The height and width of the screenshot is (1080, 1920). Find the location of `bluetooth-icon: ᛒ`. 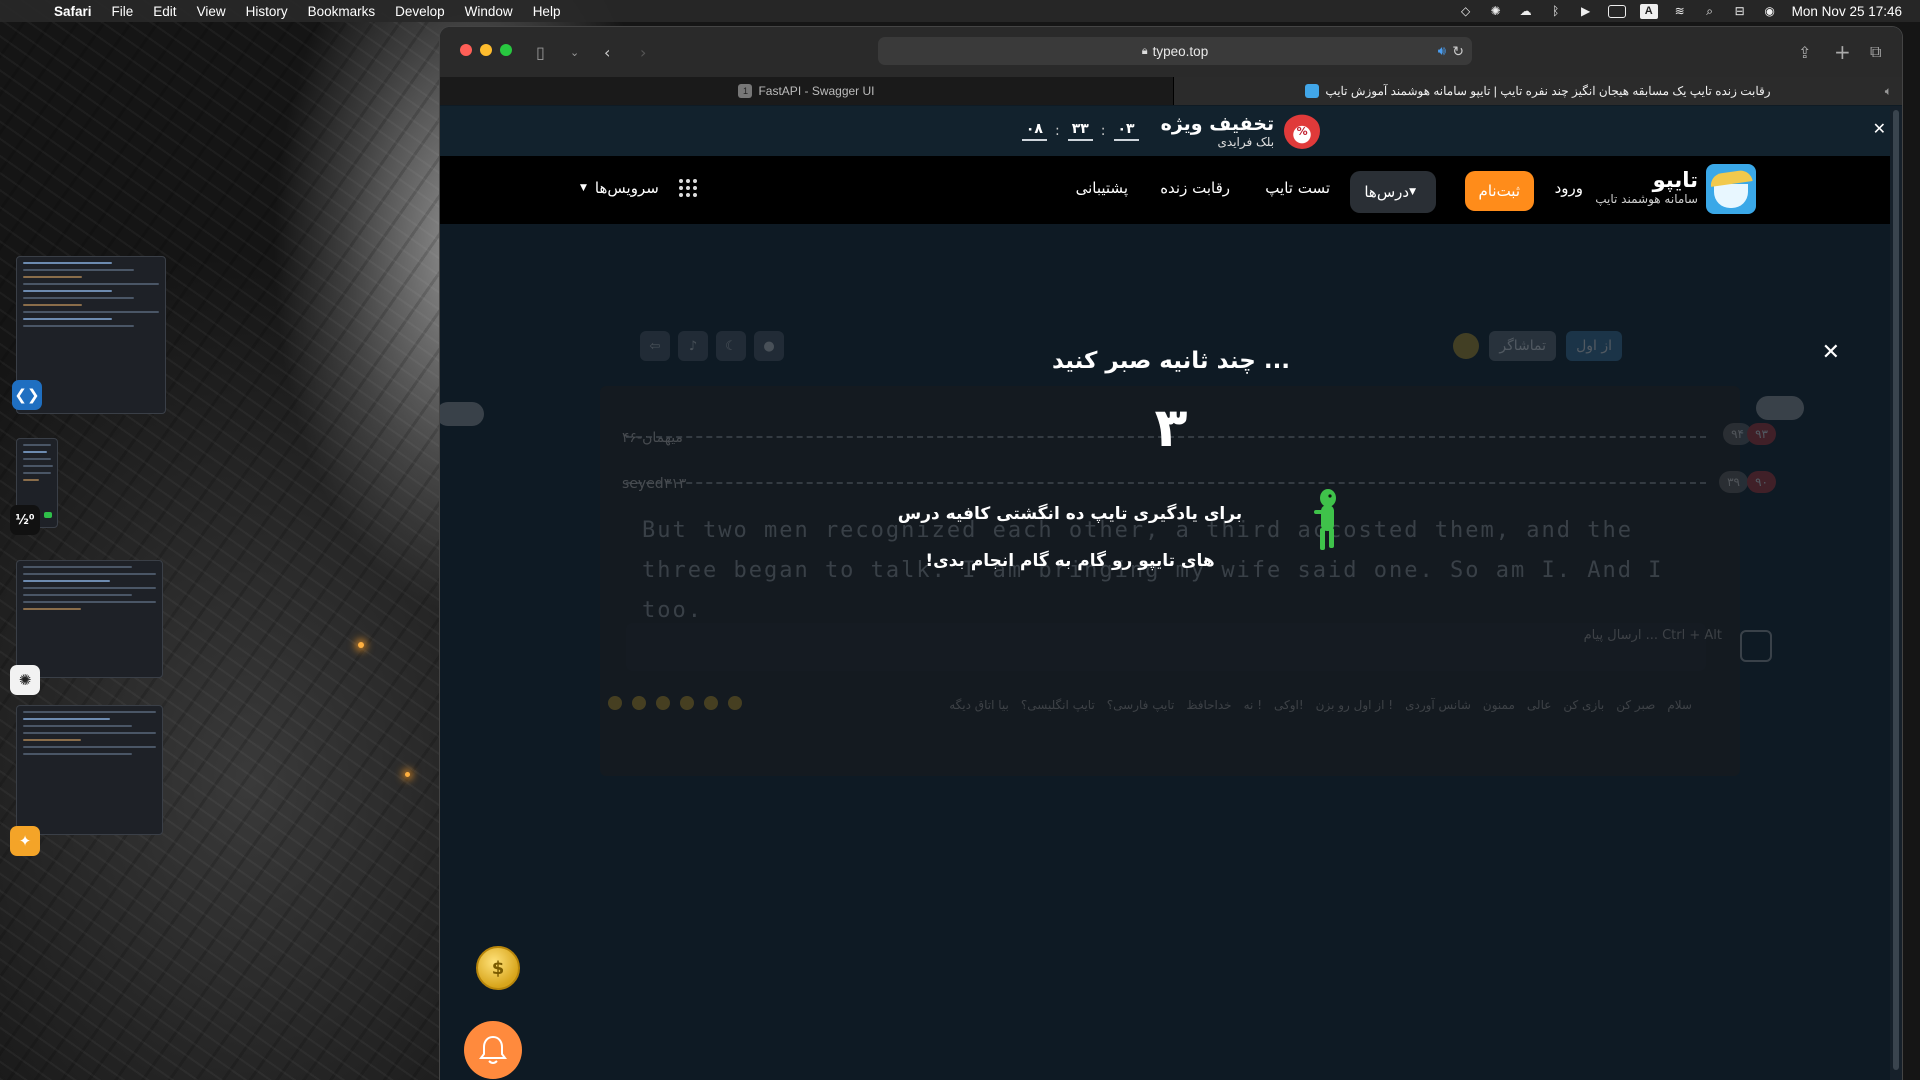

bluetooth-icon: ᛒ is located at coordinates (1556, 11).